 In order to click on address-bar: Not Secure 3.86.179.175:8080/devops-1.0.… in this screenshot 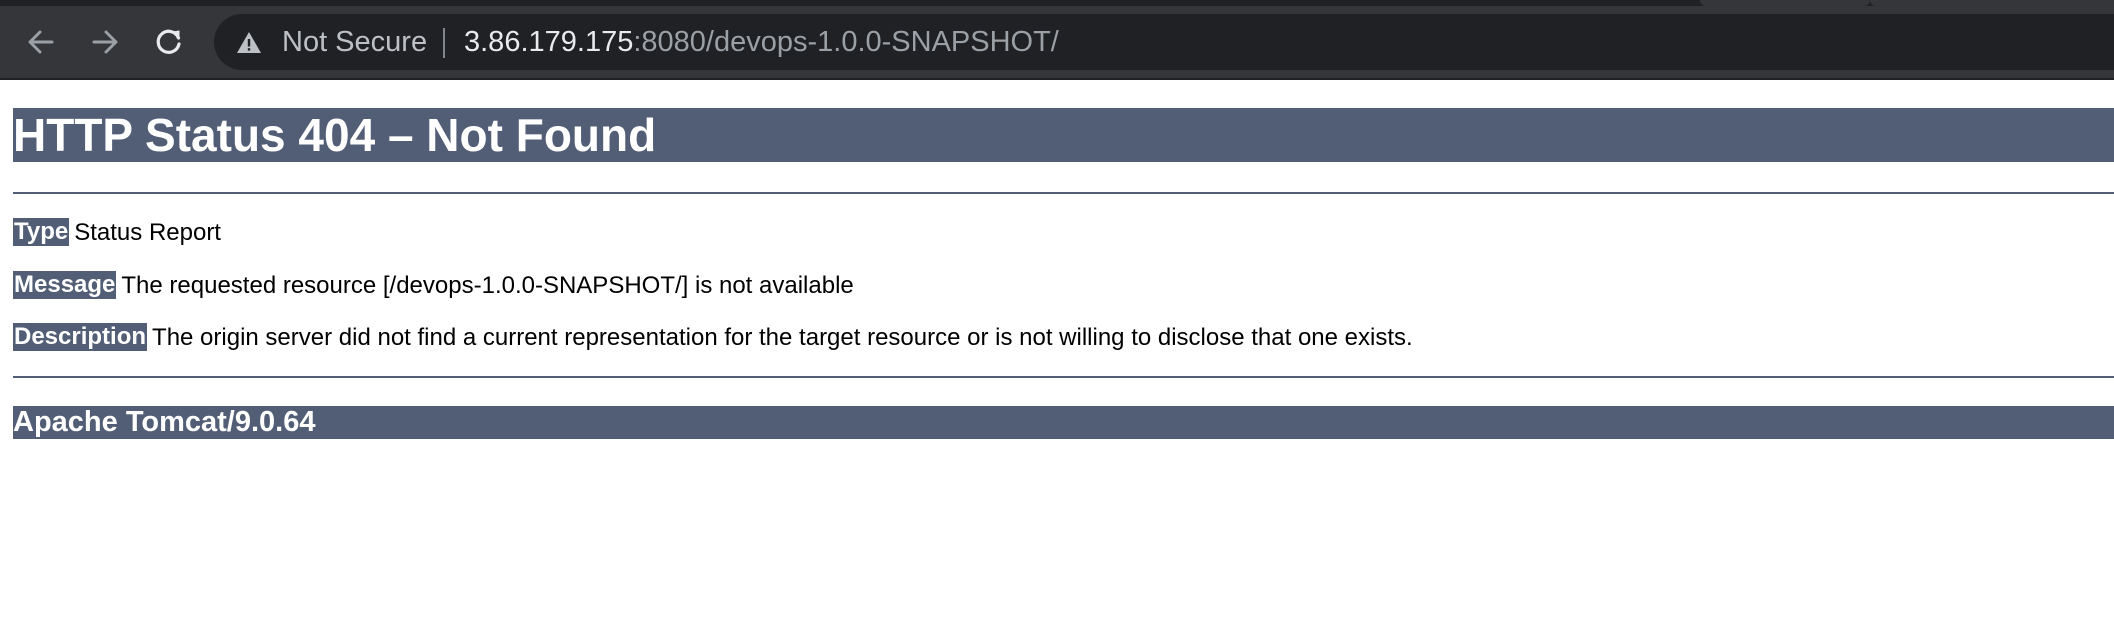, I will do `click(1164, 42)`.